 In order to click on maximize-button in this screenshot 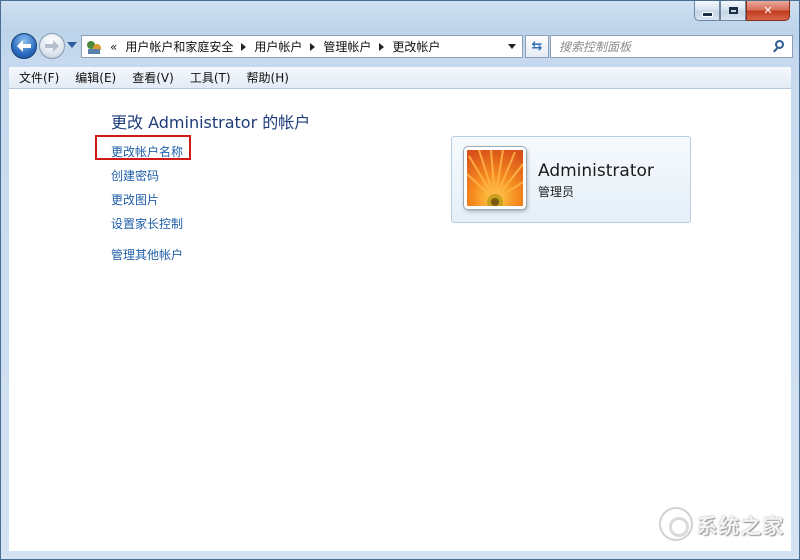, I will do `click(733, 11)`.